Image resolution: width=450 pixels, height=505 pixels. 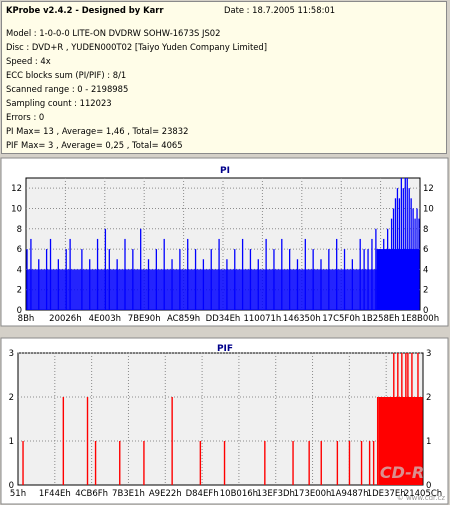 What do you see at coordinates (349, 494) in the screenshot?
I see `pif-xtick-label: 1A9487h` at bounding box center [349, 494].